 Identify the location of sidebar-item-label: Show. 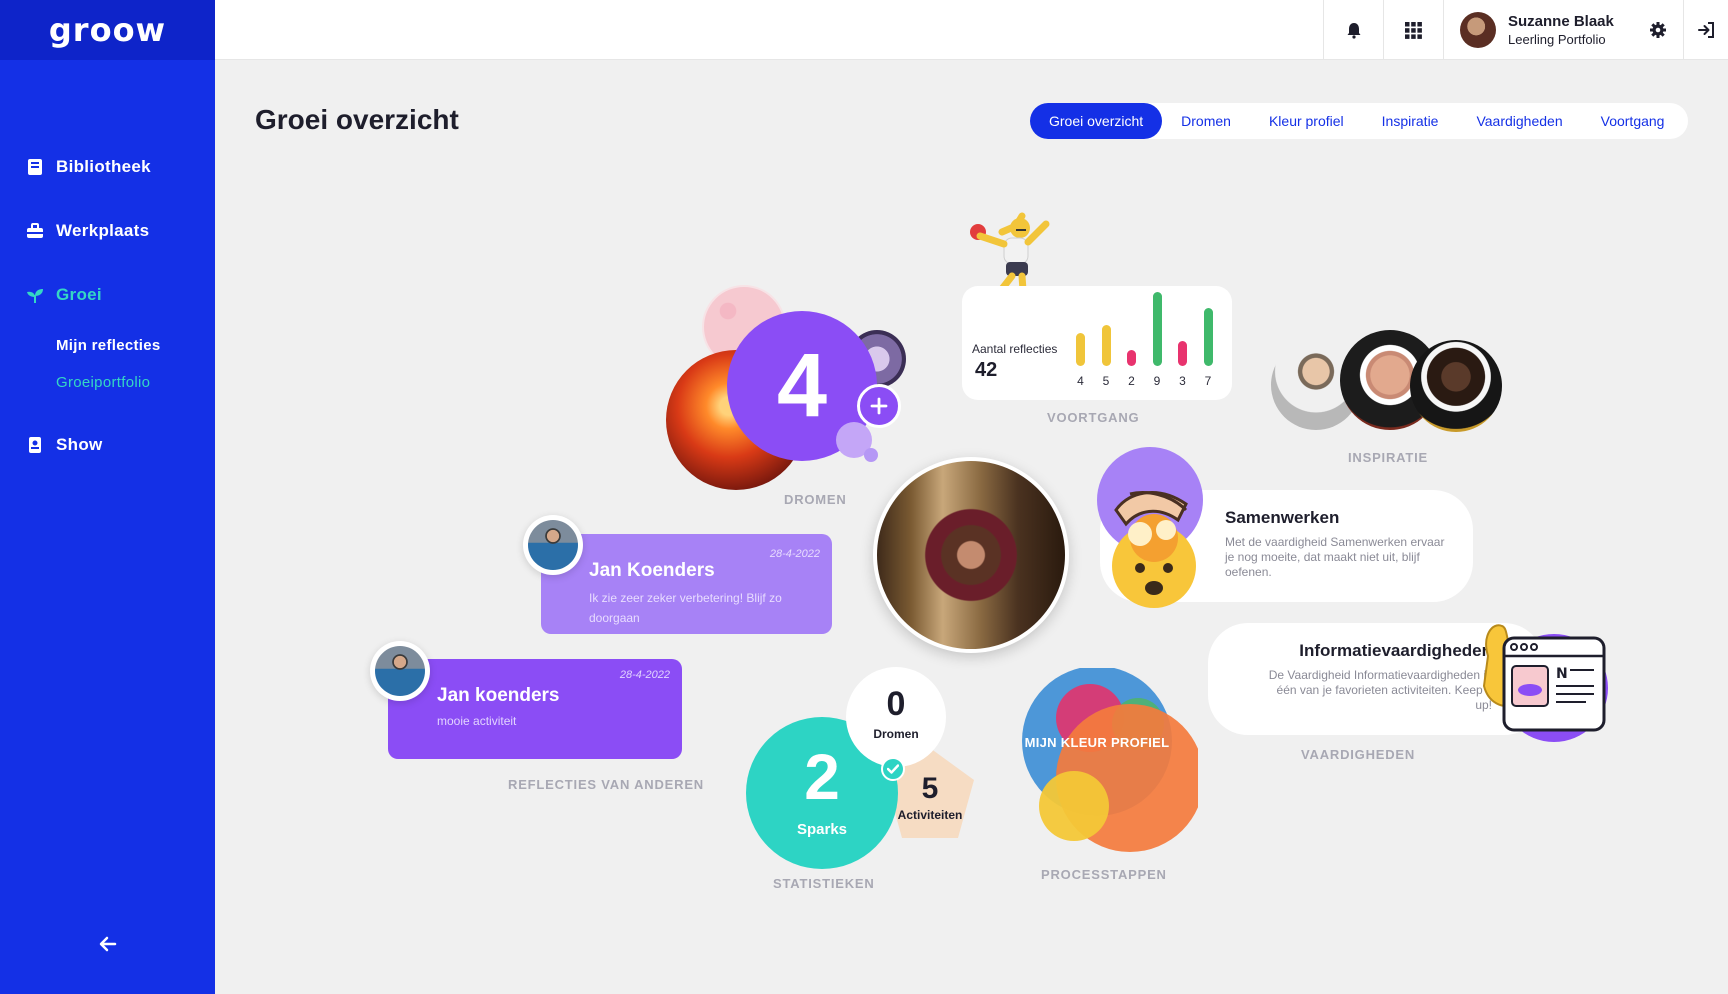
(79, 444).